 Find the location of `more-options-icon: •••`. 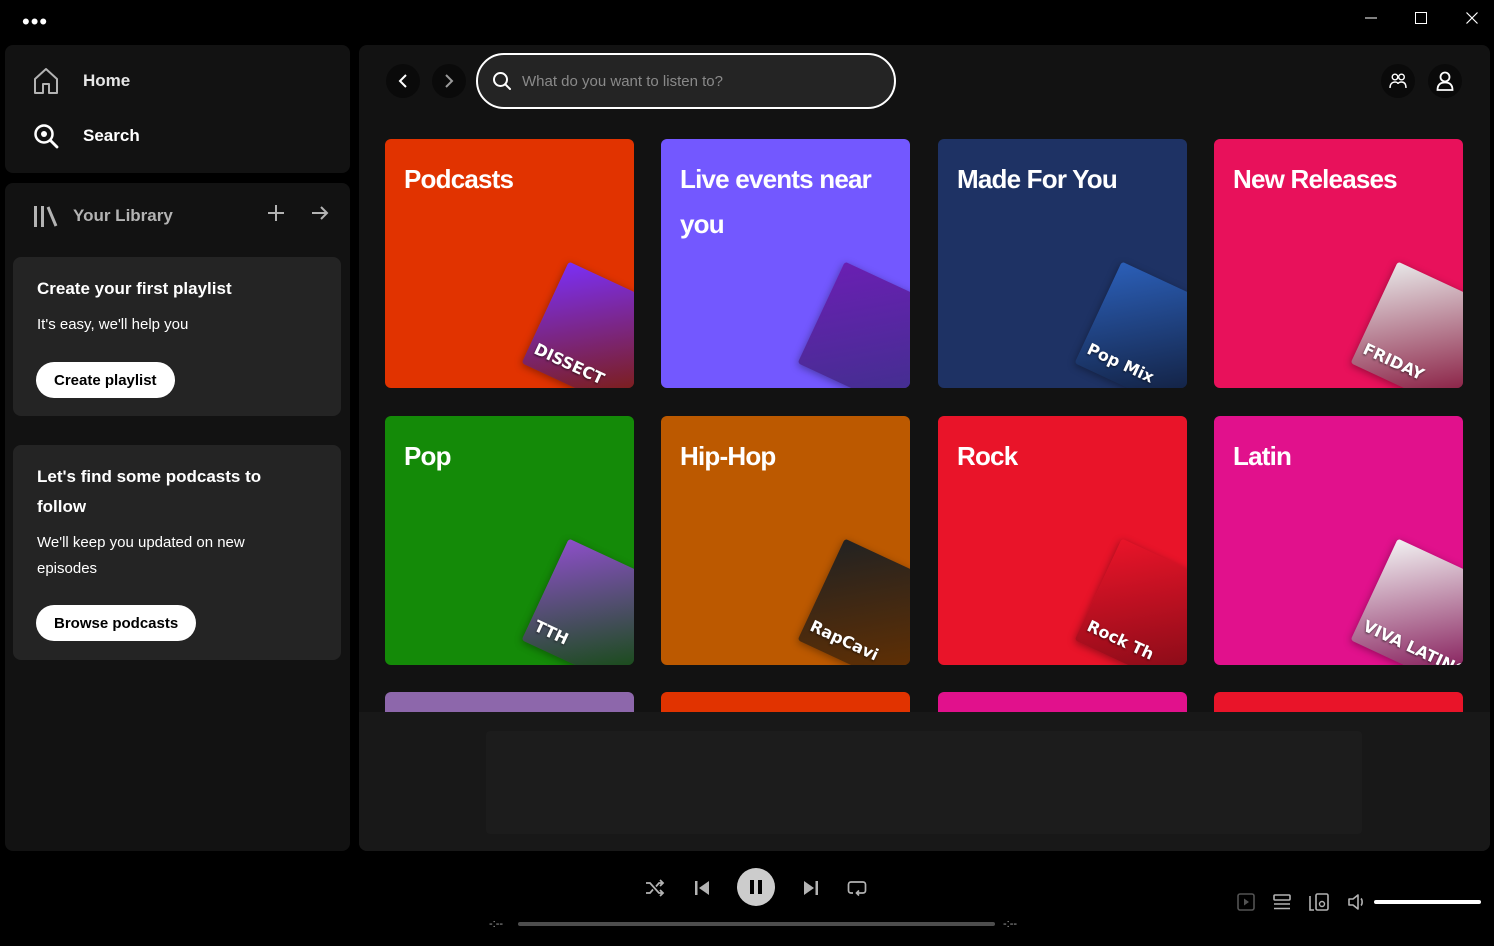

more-options-icon: ••• is located at coordinates (35, 22).